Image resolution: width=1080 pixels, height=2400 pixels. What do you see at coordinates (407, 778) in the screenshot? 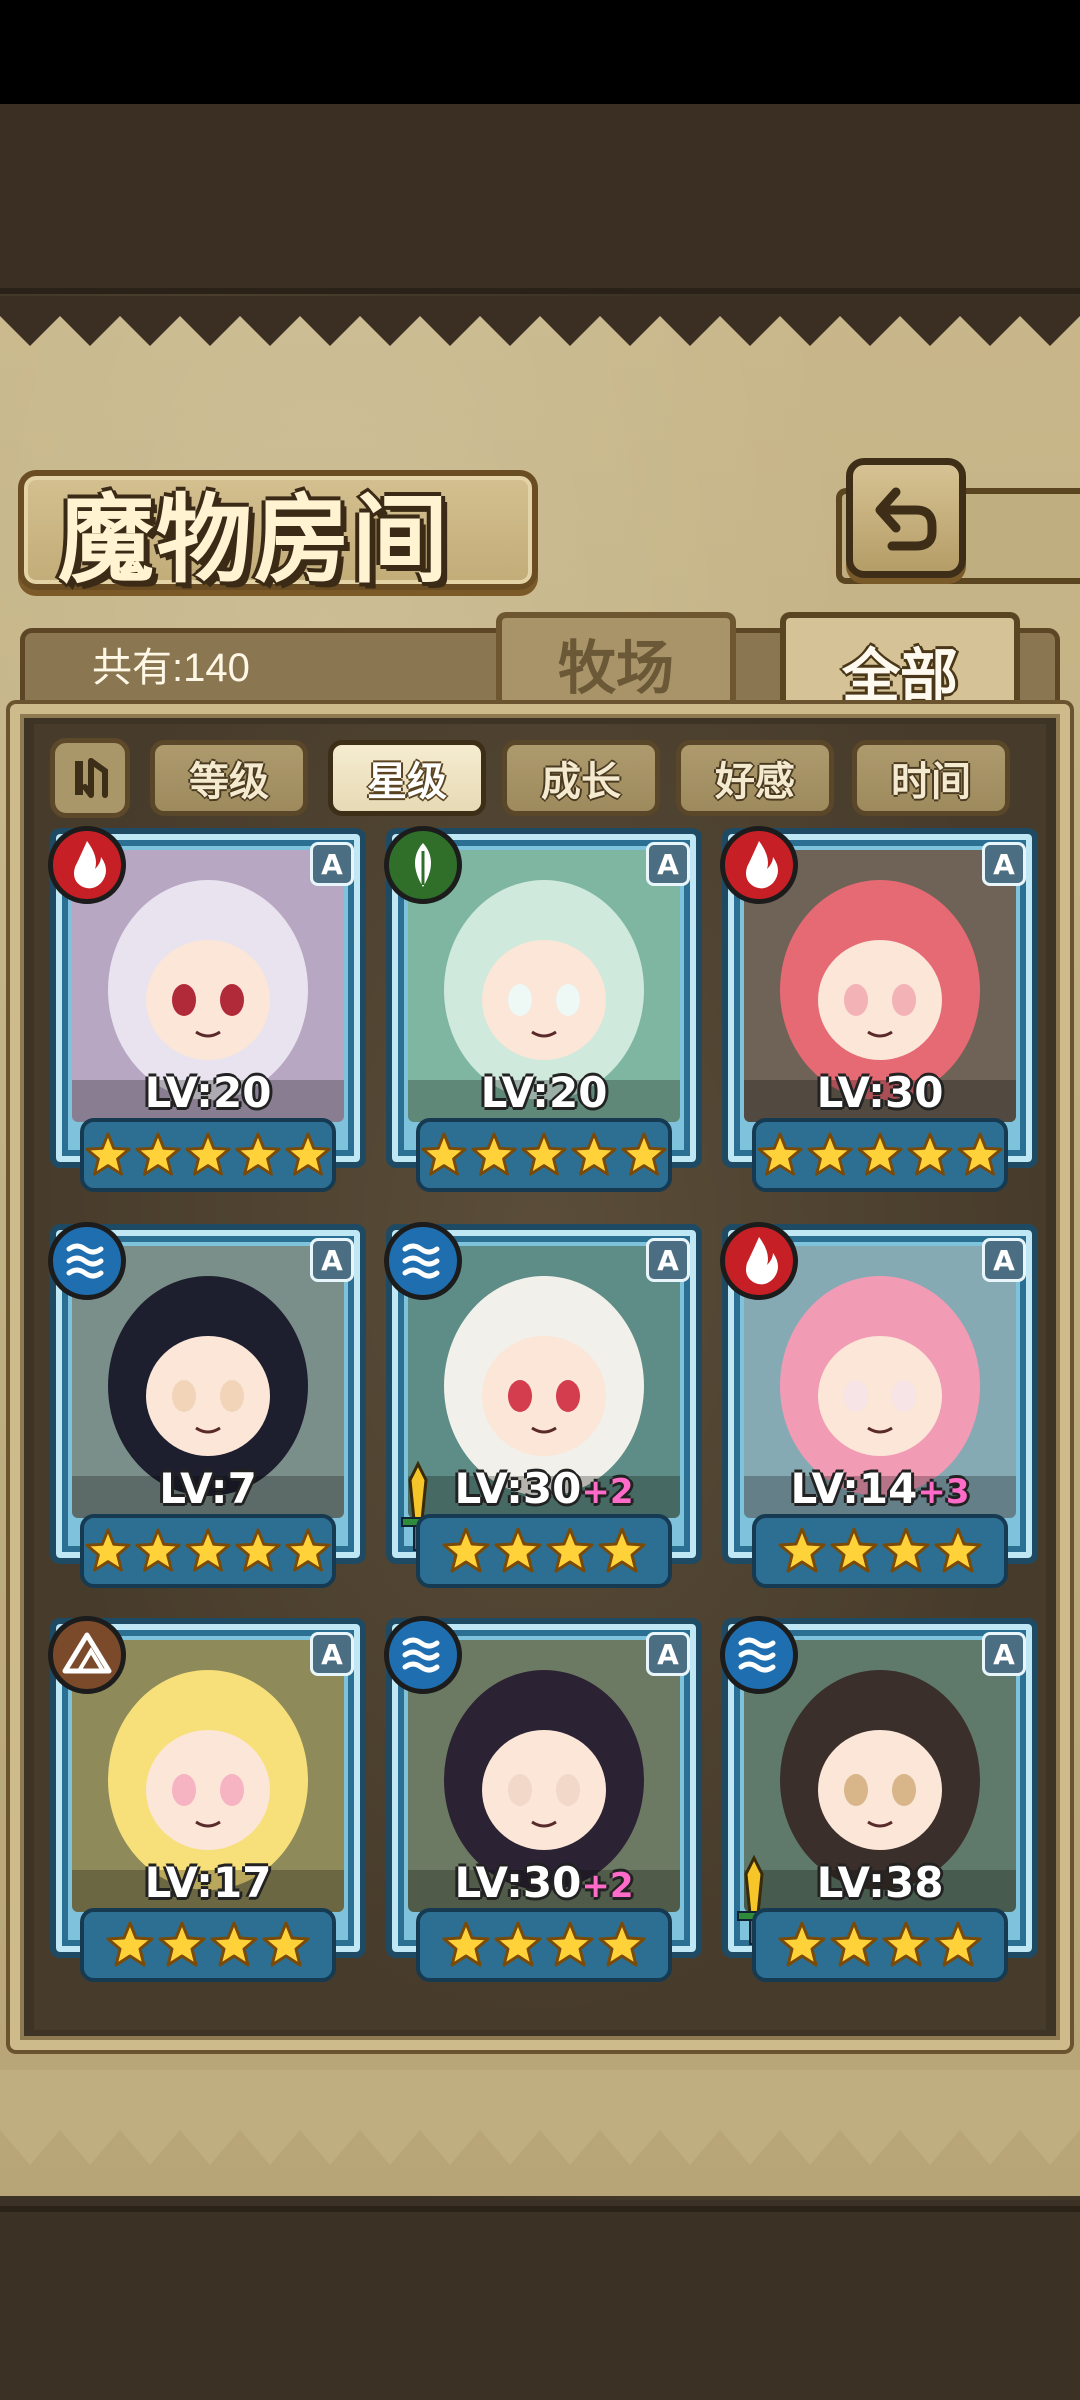
I see `sort-star-button: 星级` at bounding box center [407, 778].